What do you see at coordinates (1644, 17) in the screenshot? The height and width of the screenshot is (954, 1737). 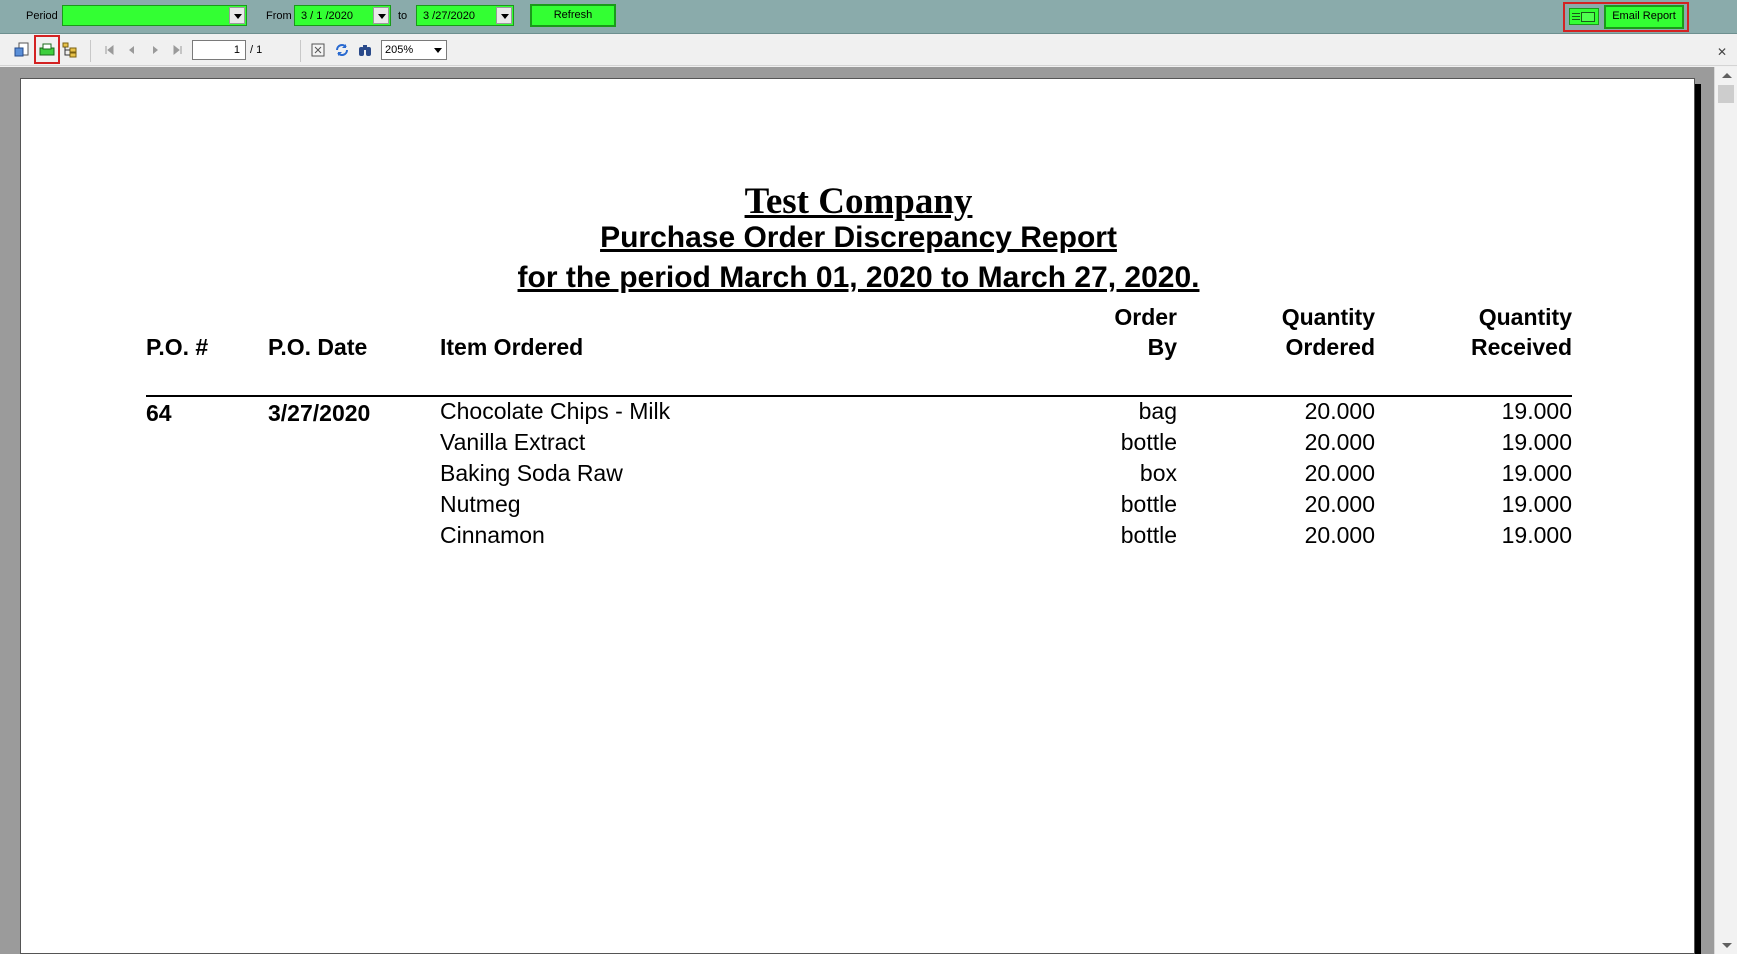 I see `email-report-button: Email Report` at bounding box center [1644, 17].